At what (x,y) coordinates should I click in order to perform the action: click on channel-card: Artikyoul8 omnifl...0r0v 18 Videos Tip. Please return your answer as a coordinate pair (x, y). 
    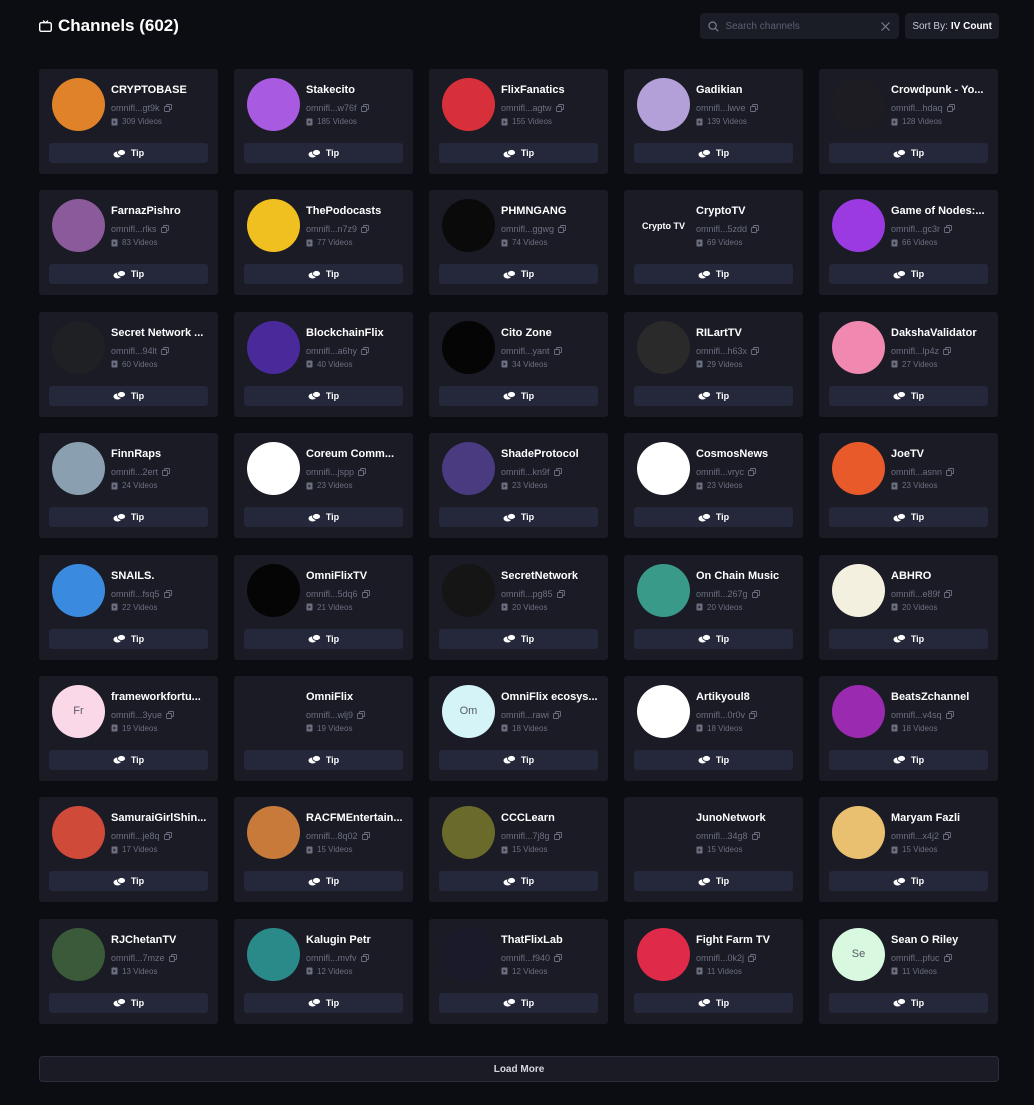
    Looking at the image, I should click on (713, 728).